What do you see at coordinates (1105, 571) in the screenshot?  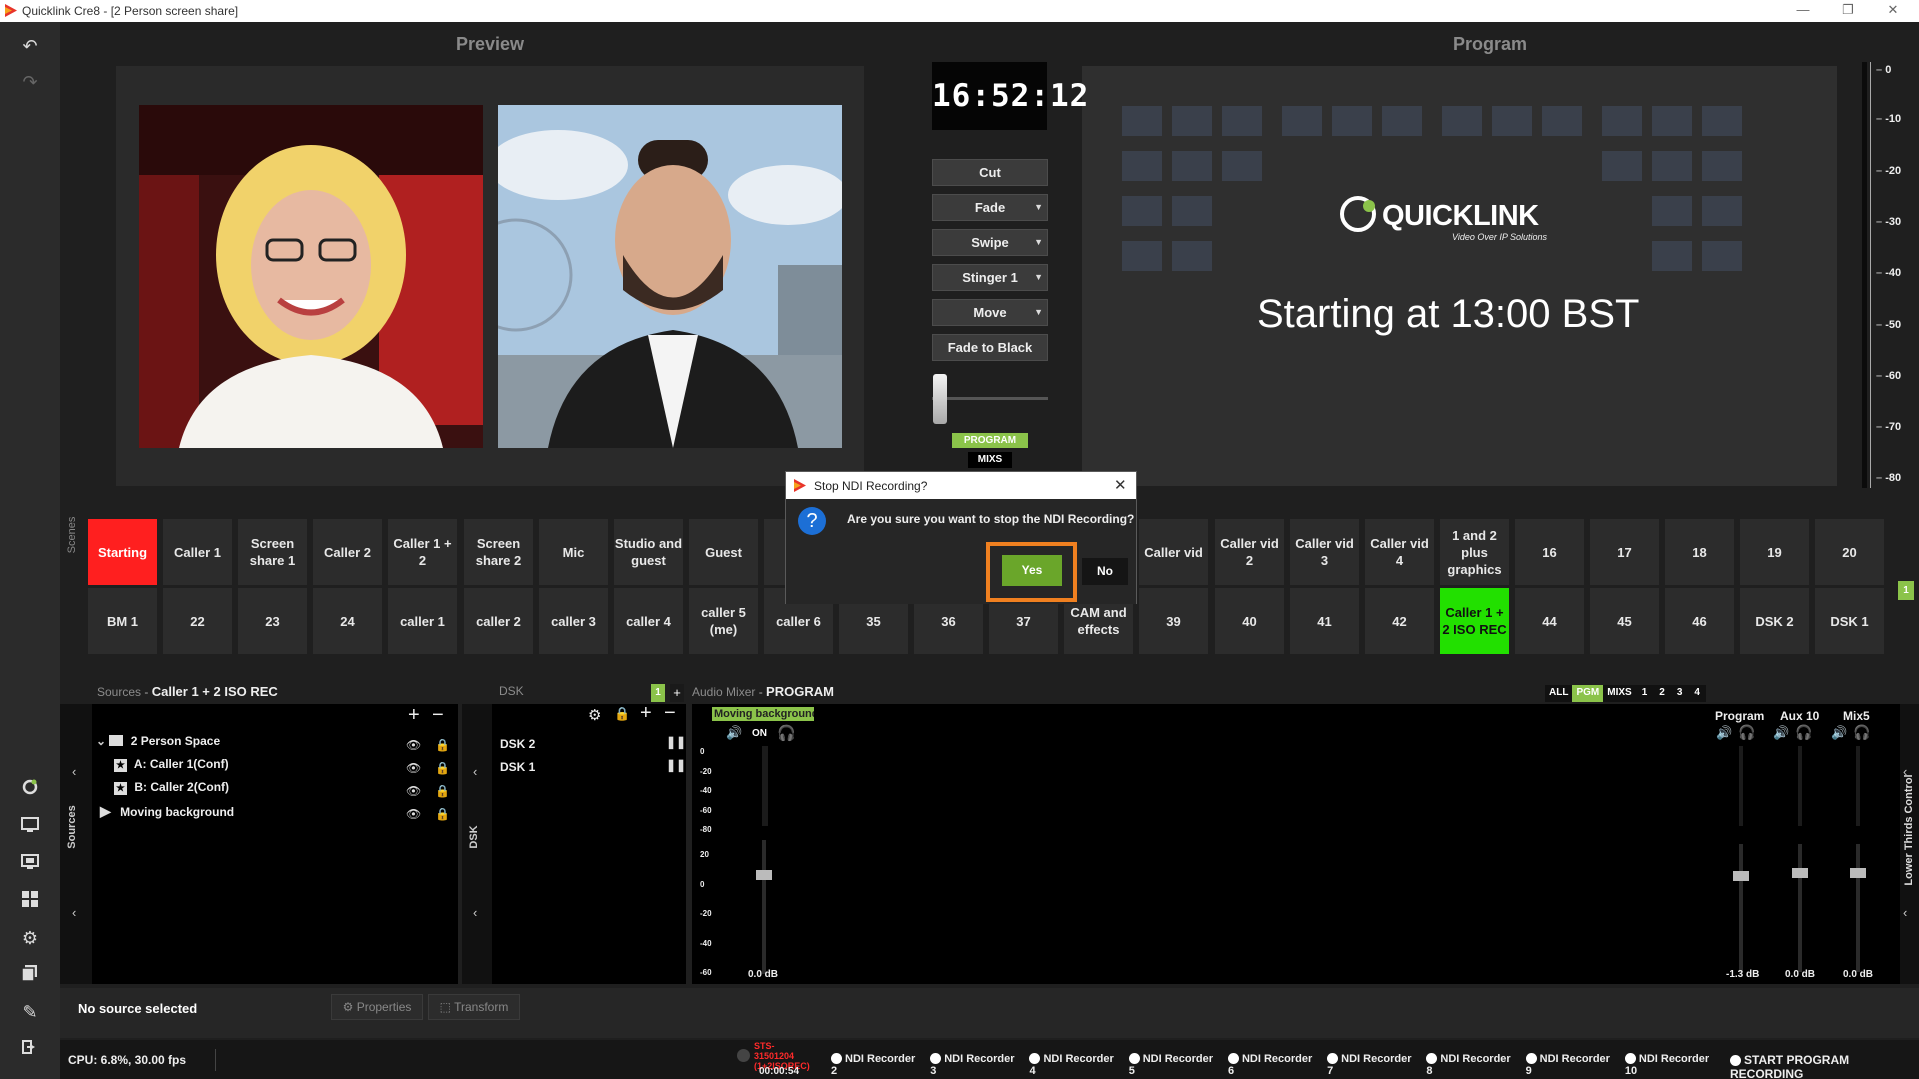 I see `no-button: No` at bounding box center [1105, 571].